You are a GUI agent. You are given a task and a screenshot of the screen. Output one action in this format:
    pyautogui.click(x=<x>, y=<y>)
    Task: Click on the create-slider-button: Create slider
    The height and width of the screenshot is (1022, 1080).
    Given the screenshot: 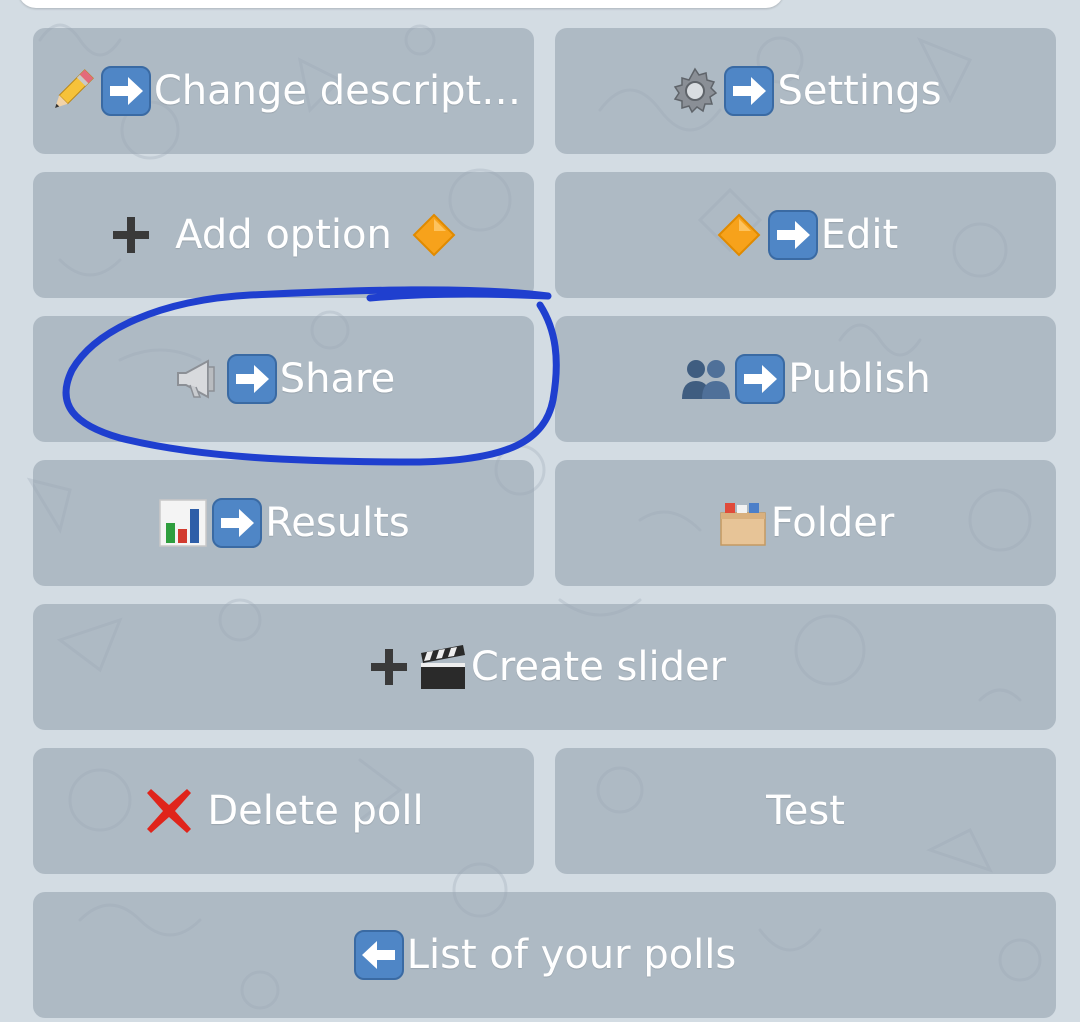 What is the action you would take?
    pyautogui.click(x=544, y=667)
    